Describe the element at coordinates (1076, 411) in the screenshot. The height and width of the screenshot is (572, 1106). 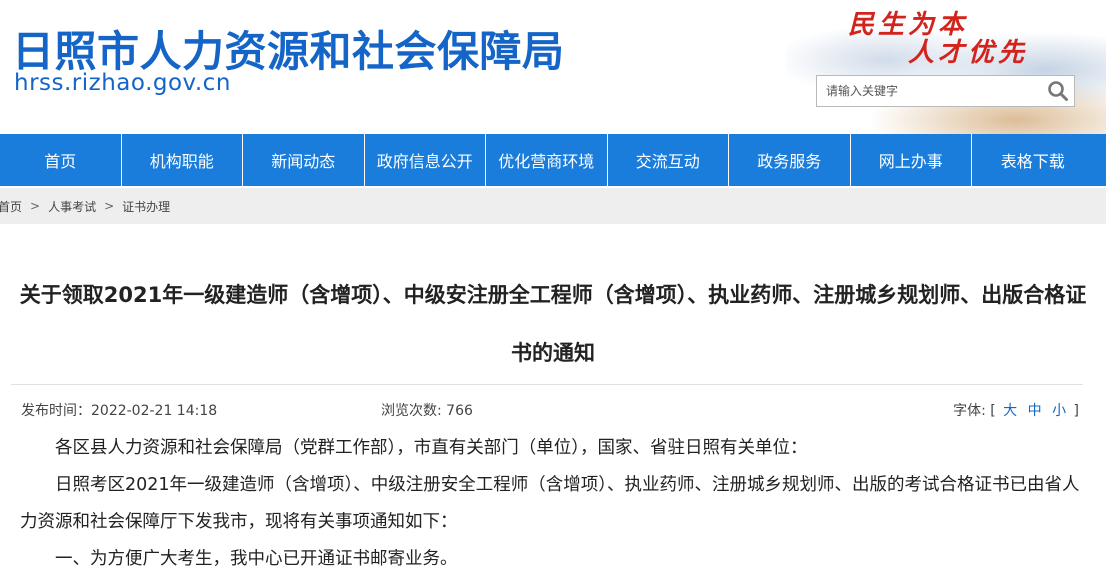
I see `bracket-close: ]` at that location.